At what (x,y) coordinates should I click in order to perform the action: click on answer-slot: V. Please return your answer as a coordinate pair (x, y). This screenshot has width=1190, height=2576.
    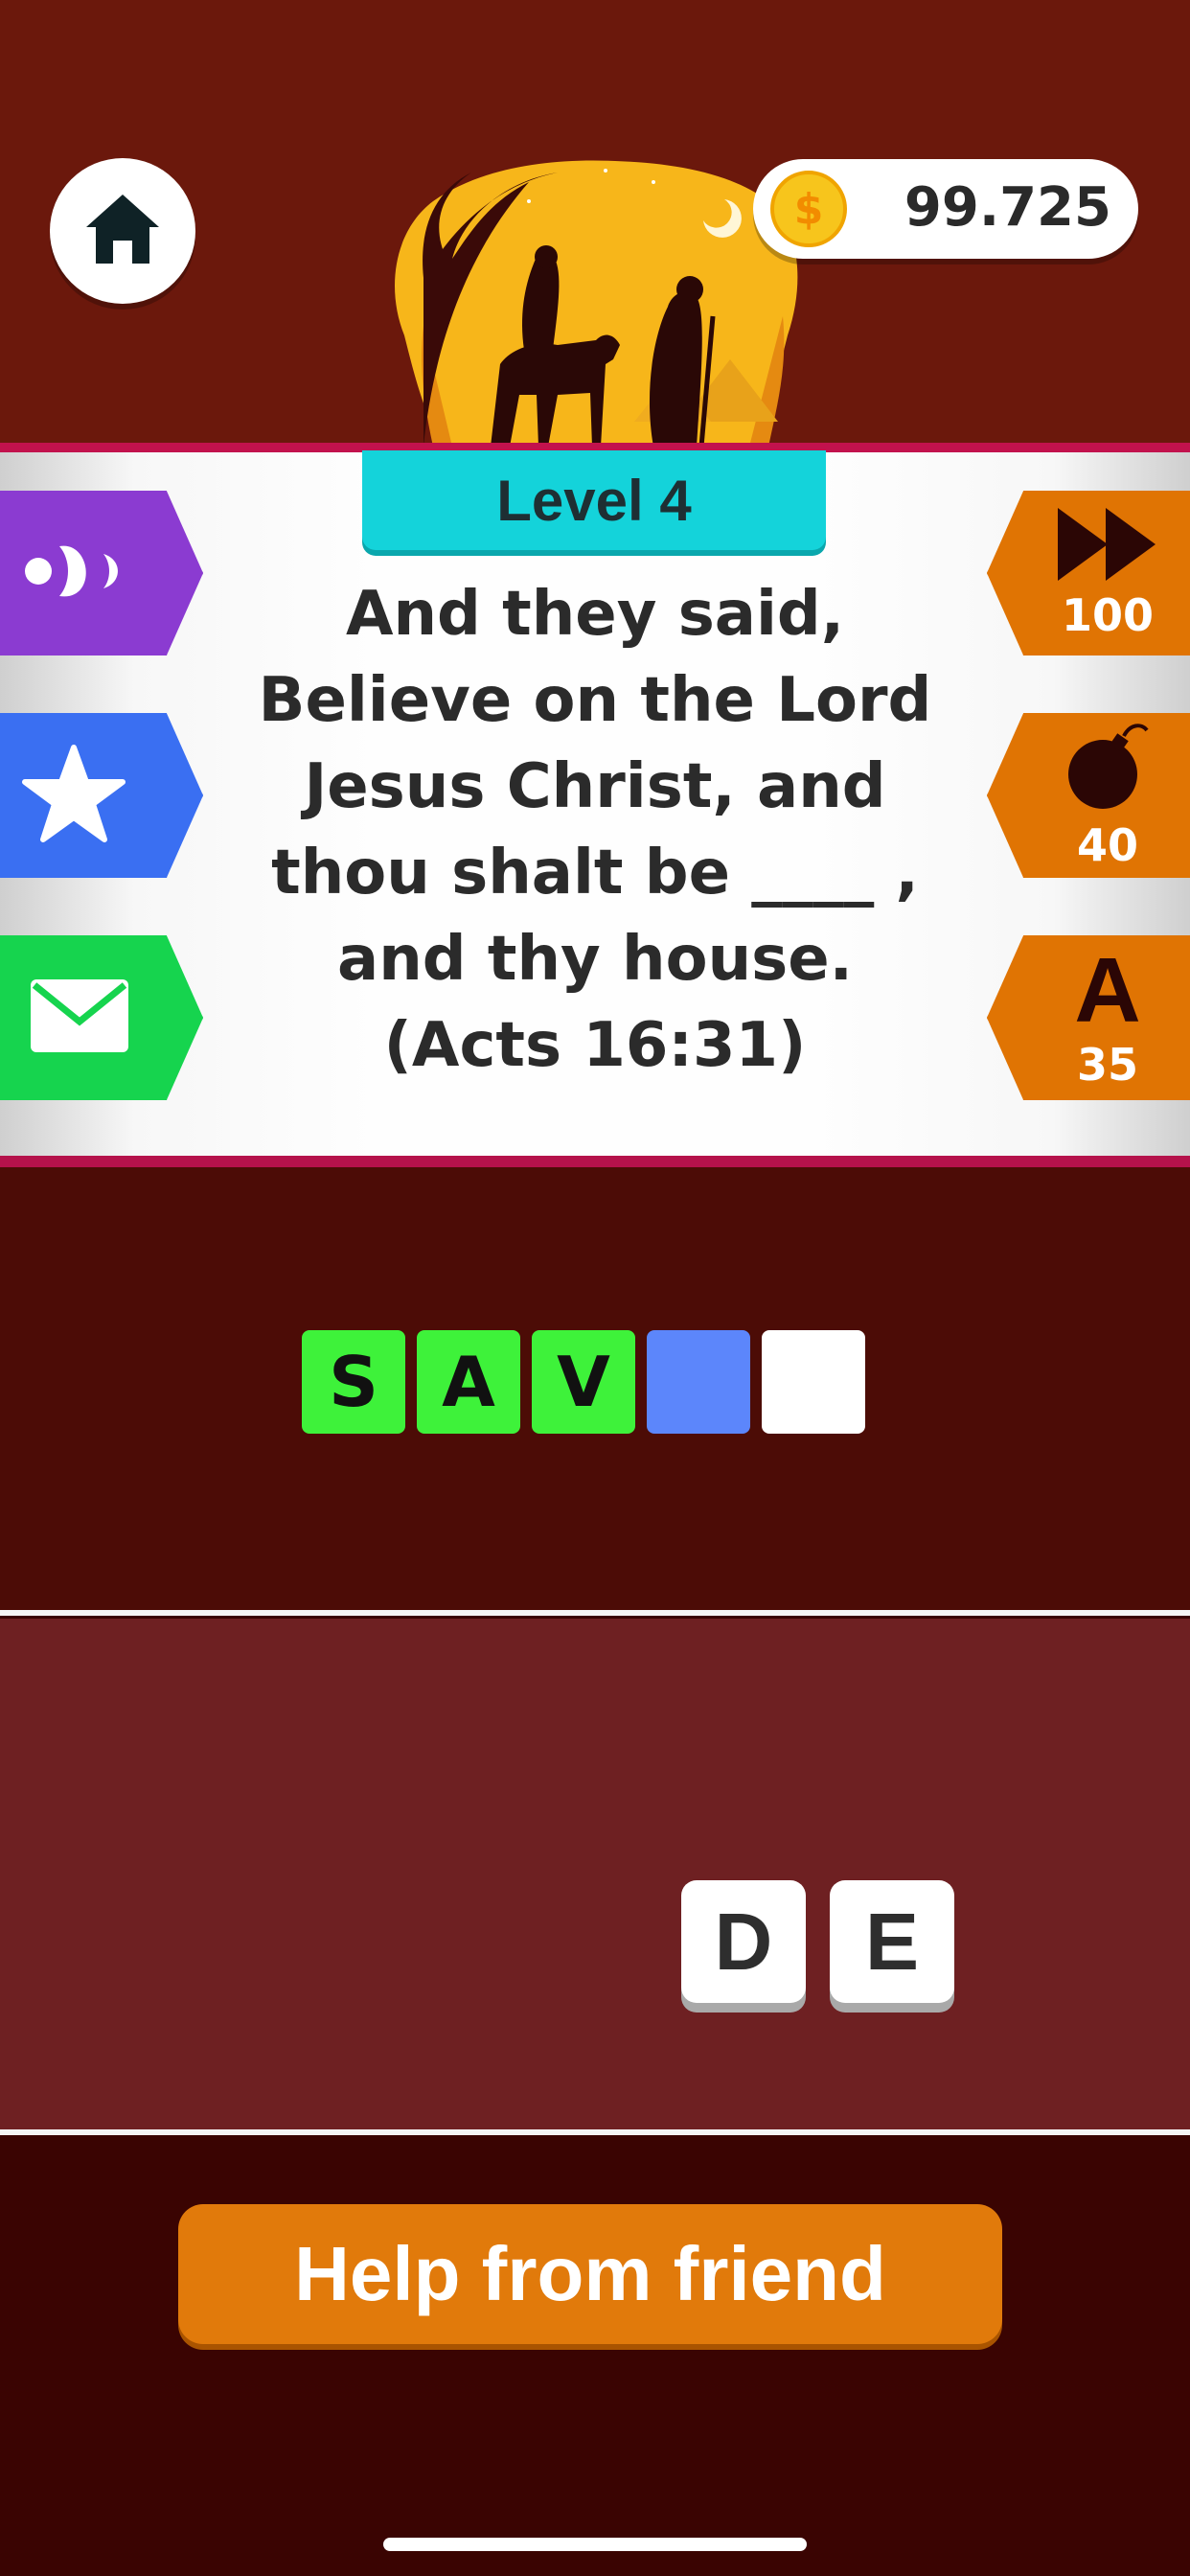
    Looking at the image, I should click on (584, 1382).